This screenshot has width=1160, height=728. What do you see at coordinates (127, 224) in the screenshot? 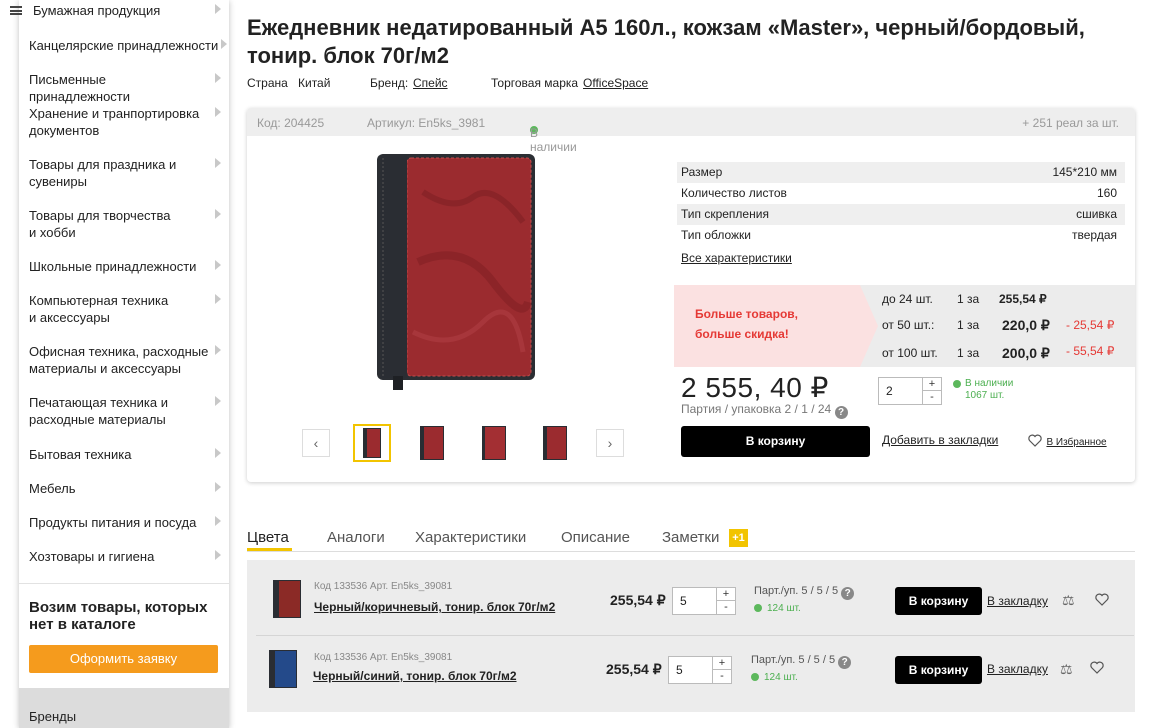
I see `sidebar-item-creative: Товары для творчества и хобби` at bounding box center [127, 224].